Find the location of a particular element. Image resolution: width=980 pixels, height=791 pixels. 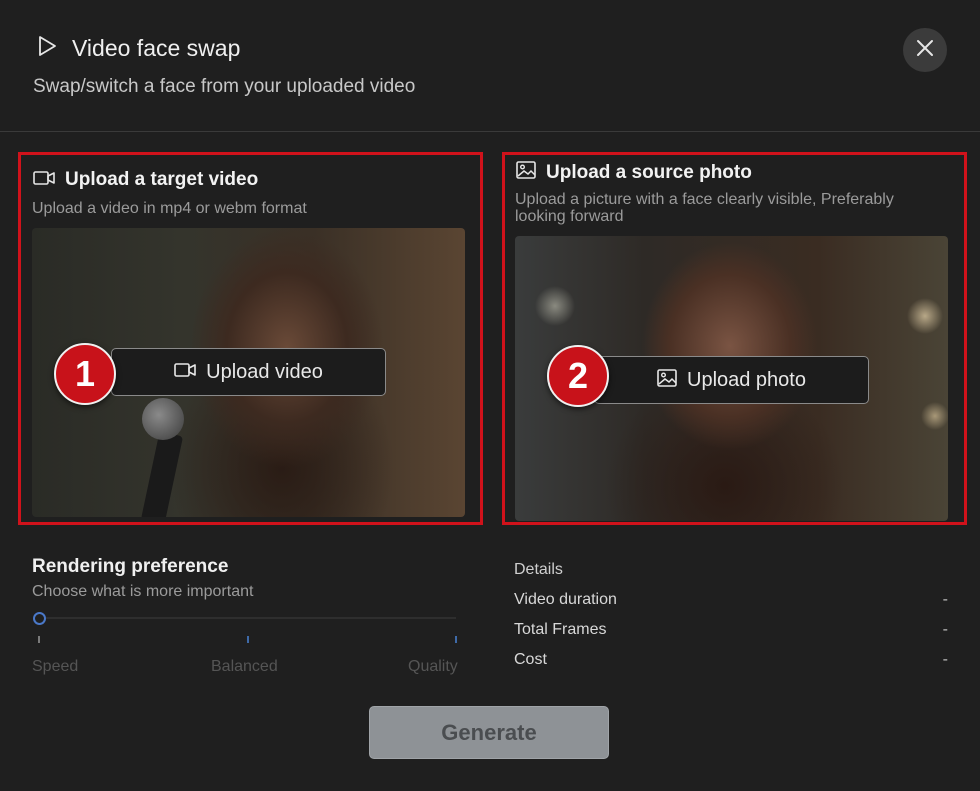

slider-label-balanced: Balanced is located at coordinates (244, 667).